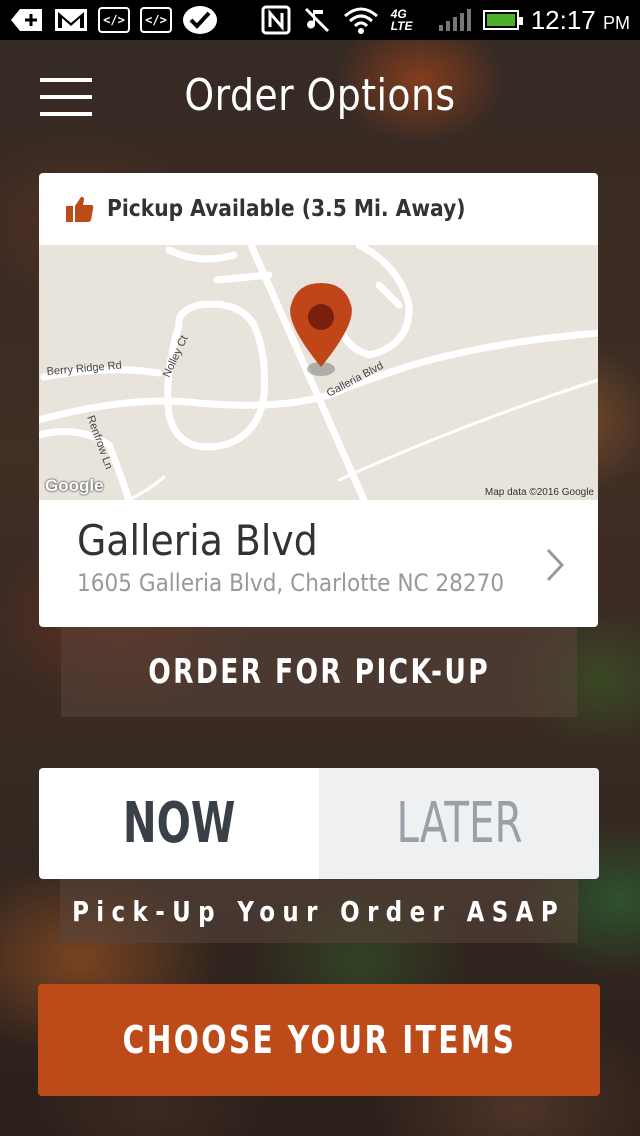  I want to click on choose-your-items-button: CHOOSE YOUR ITEMS, so click(319, 1040).